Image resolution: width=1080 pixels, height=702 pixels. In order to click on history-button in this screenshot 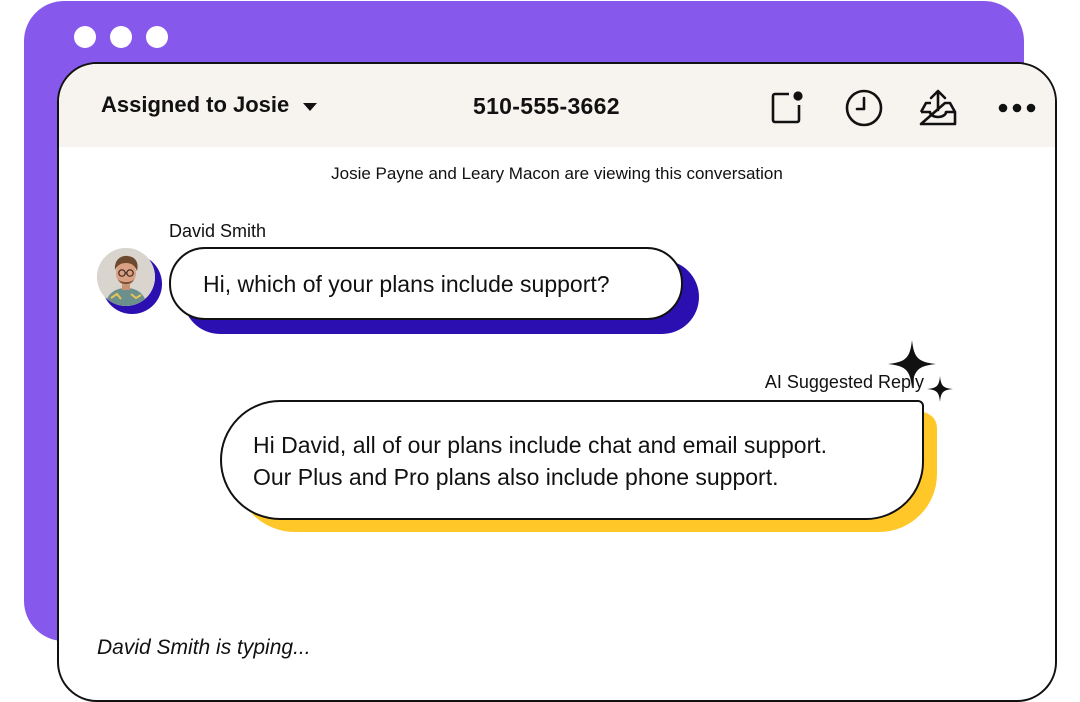, I will do `click(864, 108)`.